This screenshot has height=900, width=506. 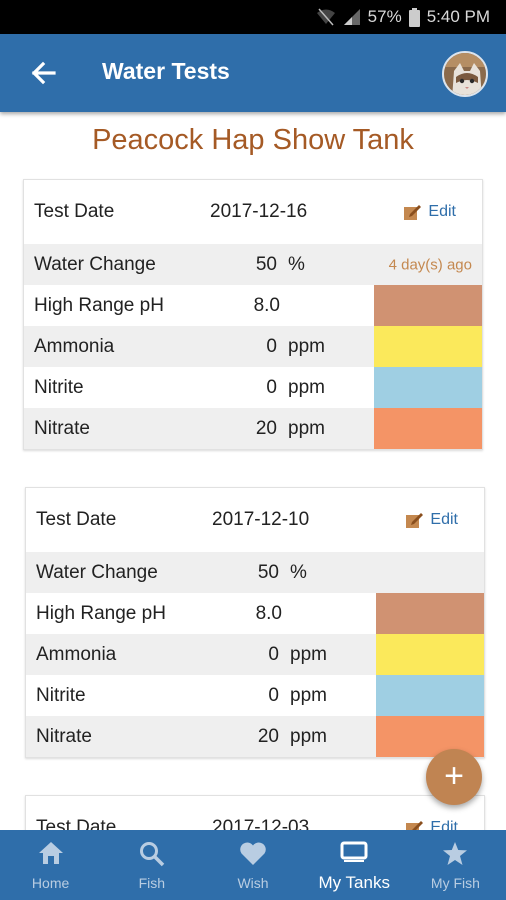 I want to click on status-bar: 57% 5:40 PM, so click(x=253, y=17).